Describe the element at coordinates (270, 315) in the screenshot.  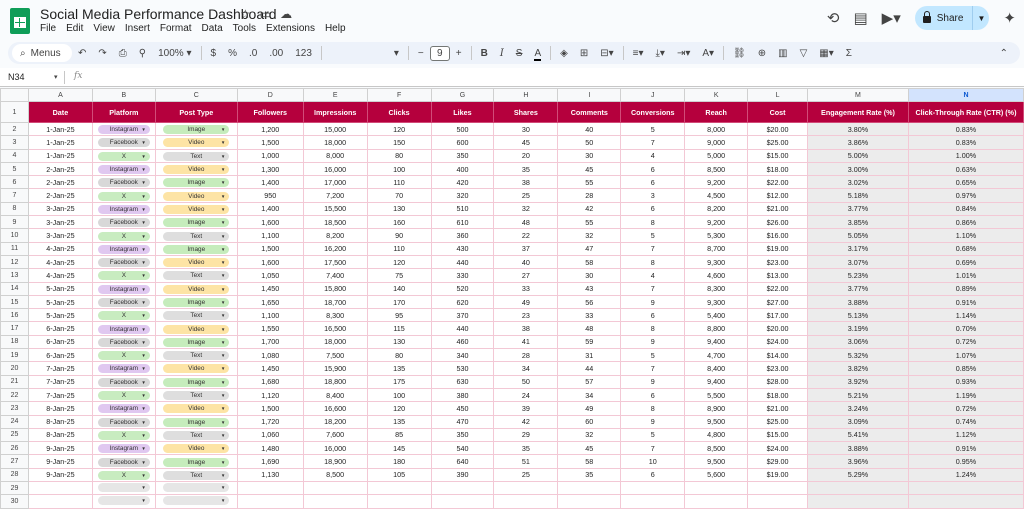
I see `cell: 1,100` at that location.